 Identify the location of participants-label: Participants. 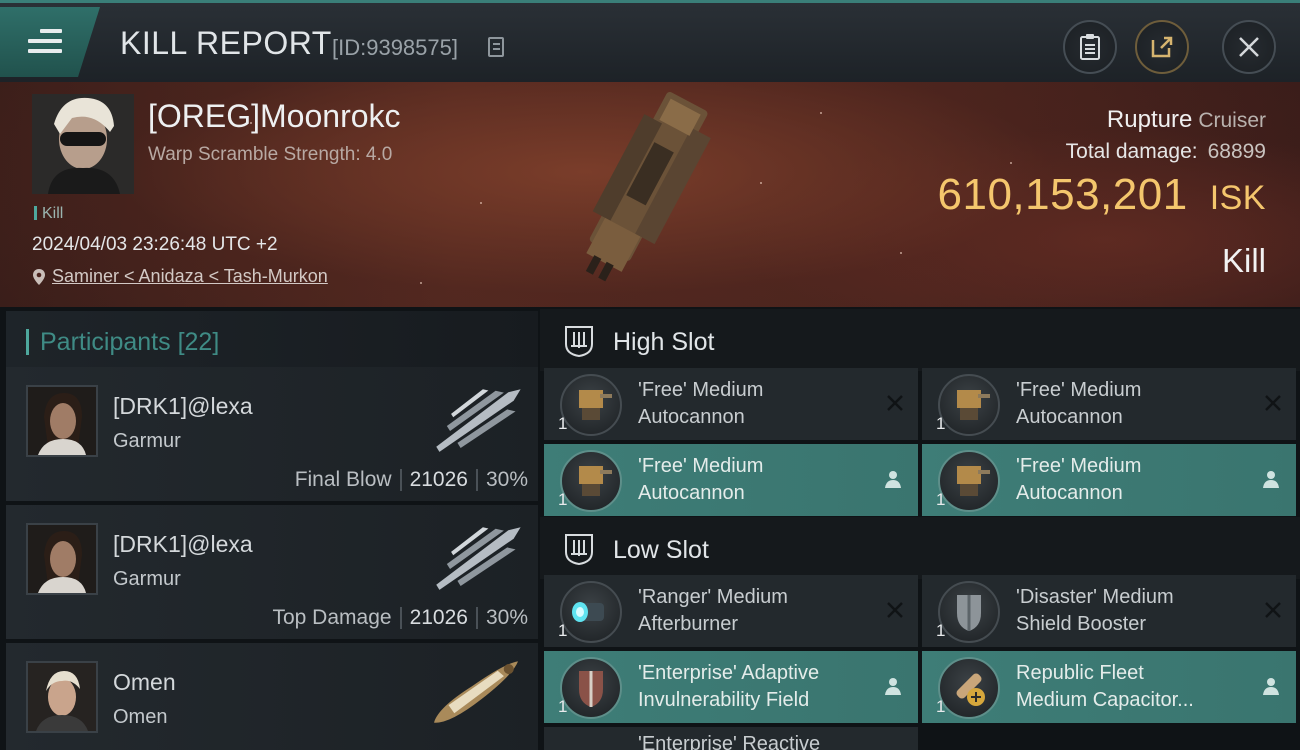
(105, 342).